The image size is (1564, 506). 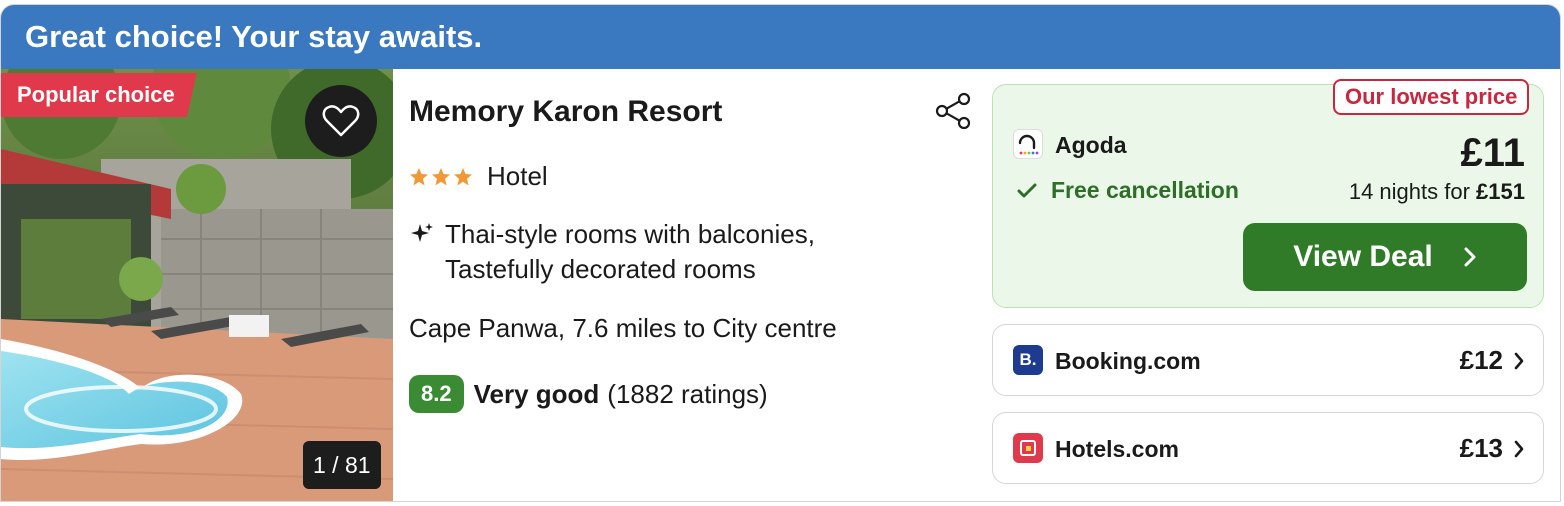 I want to click on location-text: Cape Panwa, 7.6 miles to City centre, so click(x=623, y=328).